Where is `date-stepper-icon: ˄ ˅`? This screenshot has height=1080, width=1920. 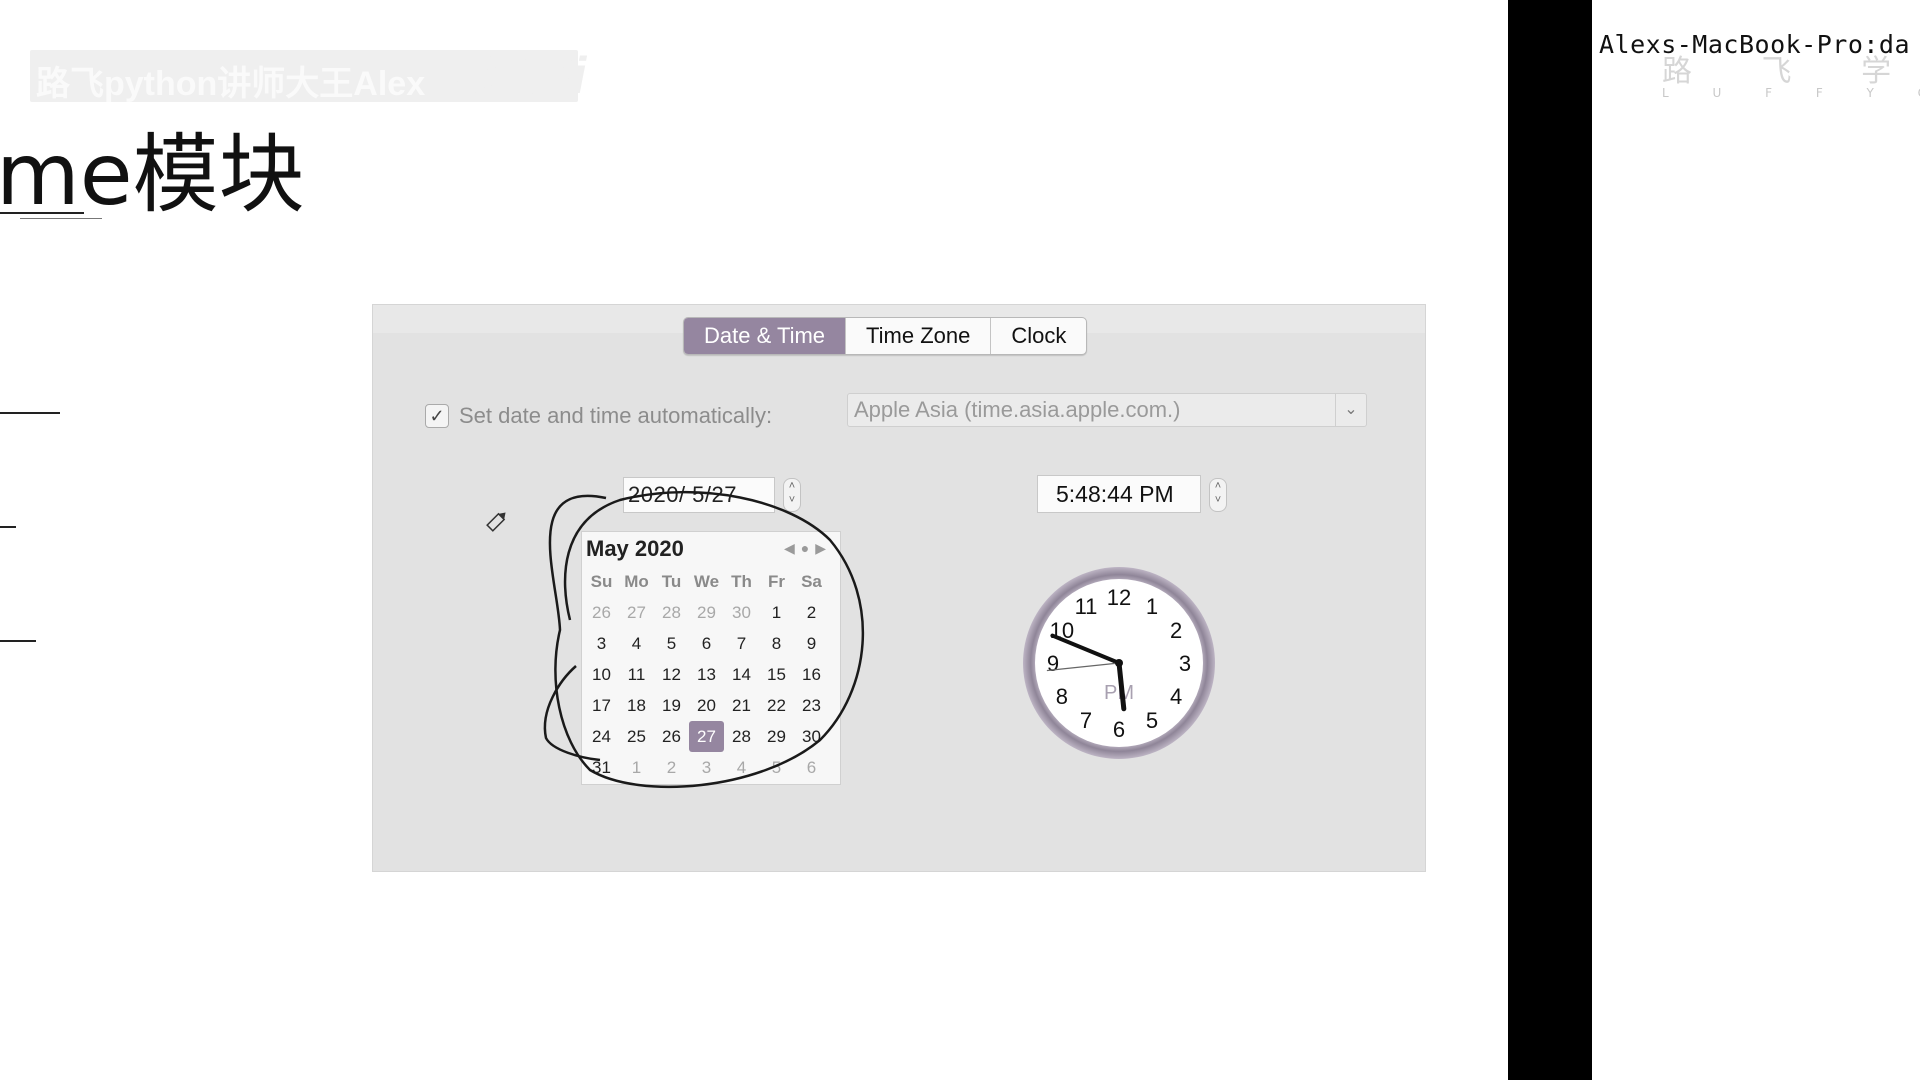 date-stepper-icon: ˄ ˅ is located at coordinates (792, 495).